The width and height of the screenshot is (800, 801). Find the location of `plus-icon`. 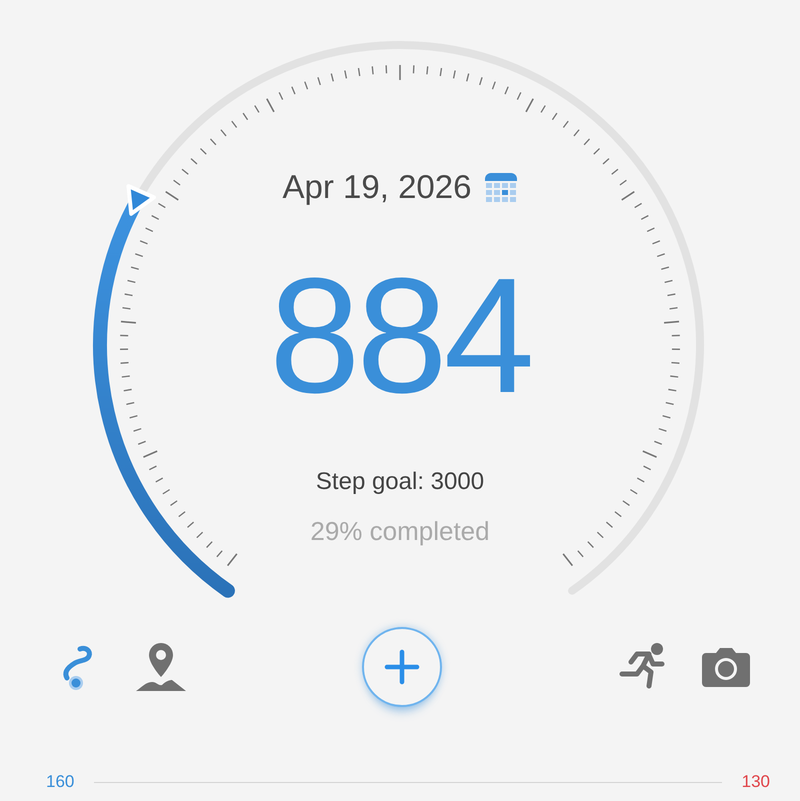

plus-icon is located at coordinates (402, 667).